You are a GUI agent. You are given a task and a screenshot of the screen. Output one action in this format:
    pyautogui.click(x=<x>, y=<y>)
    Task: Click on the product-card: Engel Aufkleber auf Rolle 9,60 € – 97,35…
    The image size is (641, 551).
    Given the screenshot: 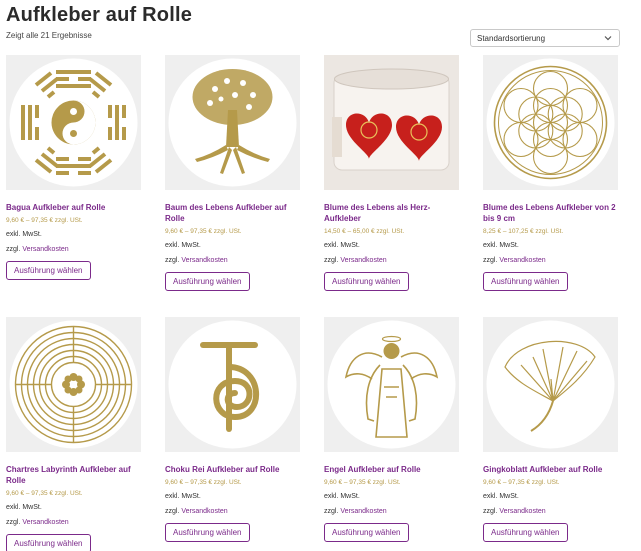 What is the action you would take?
    pyautogui.click(x=391, y=429)
    